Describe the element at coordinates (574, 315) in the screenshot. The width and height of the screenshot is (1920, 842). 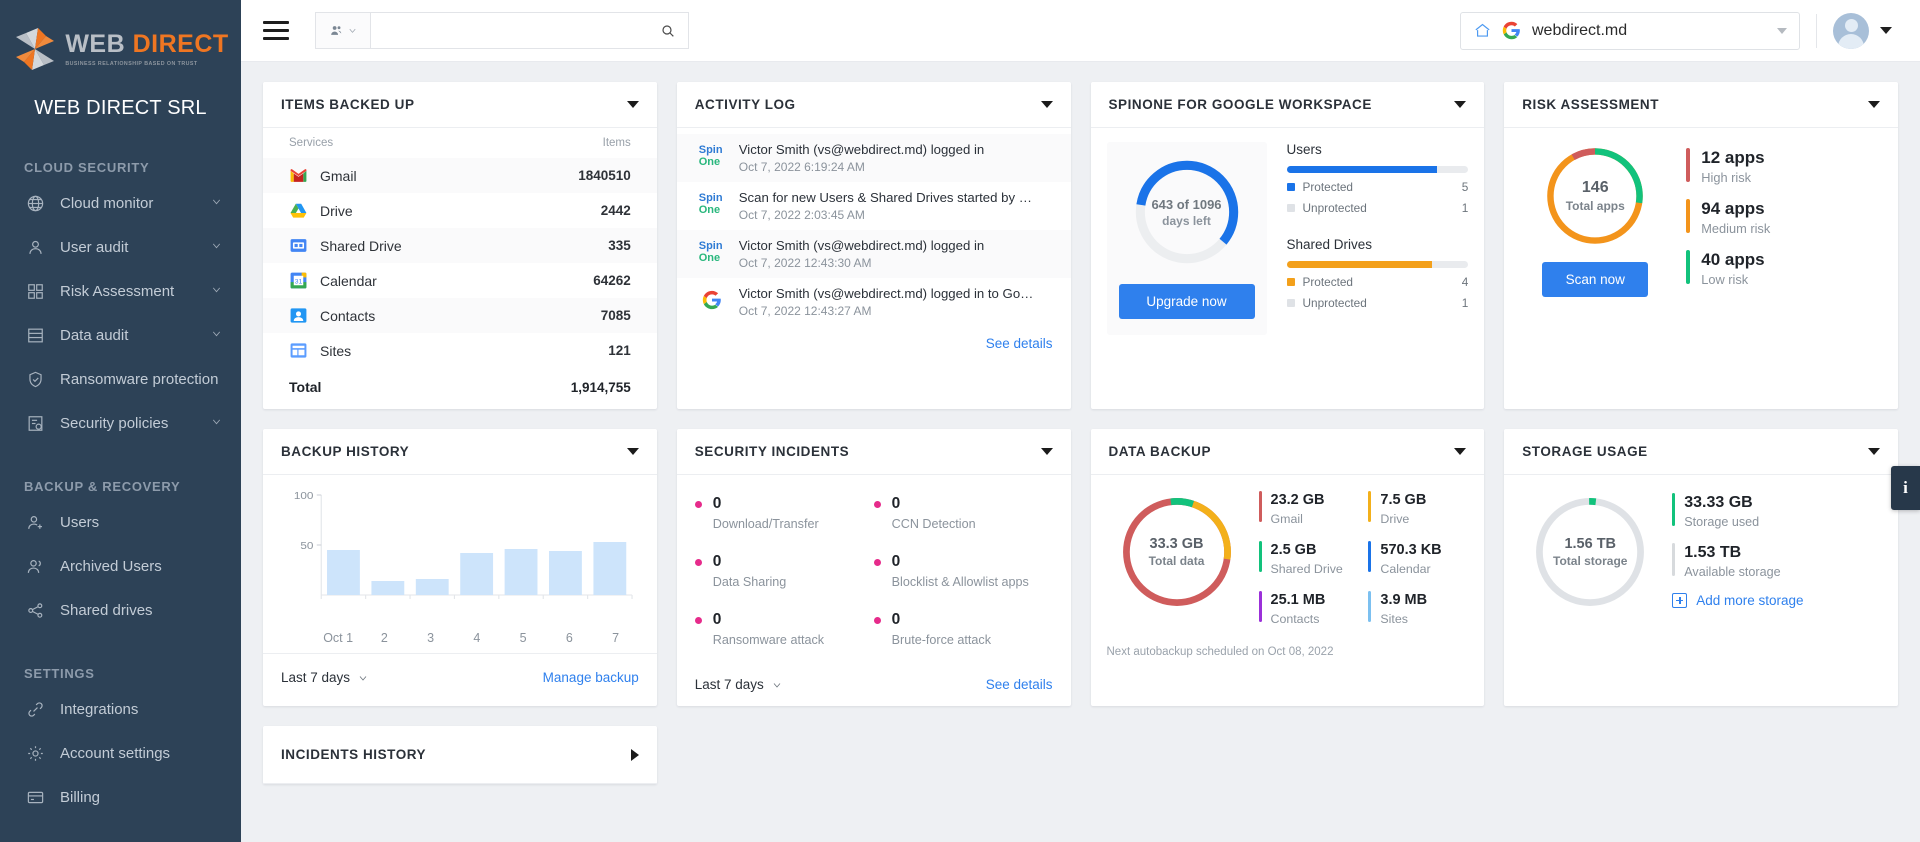
I see `service-items-count: 7085` at that location.